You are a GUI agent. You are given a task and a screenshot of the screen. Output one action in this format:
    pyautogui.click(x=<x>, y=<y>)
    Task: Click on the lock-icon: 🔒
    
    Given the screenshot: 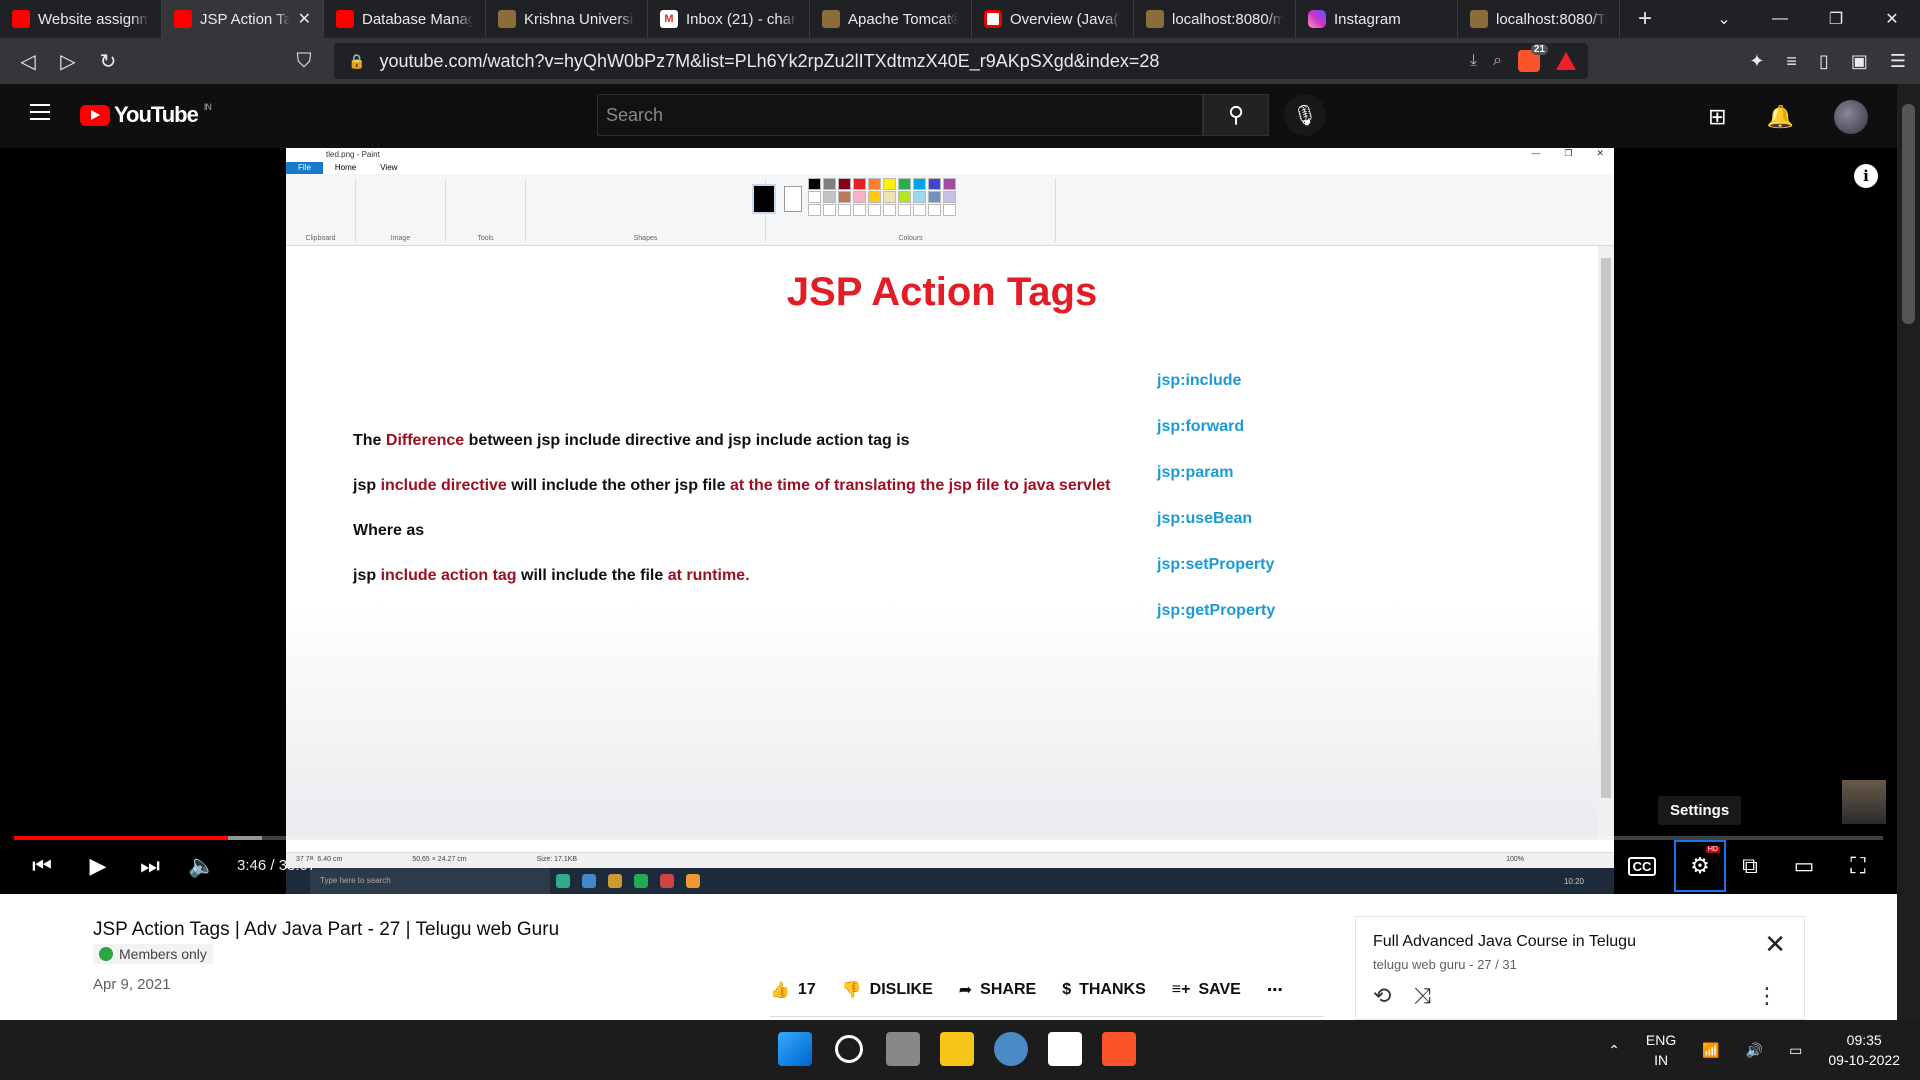 What is the action you would take?
    pyautogui.click(x=357, y=60)
    